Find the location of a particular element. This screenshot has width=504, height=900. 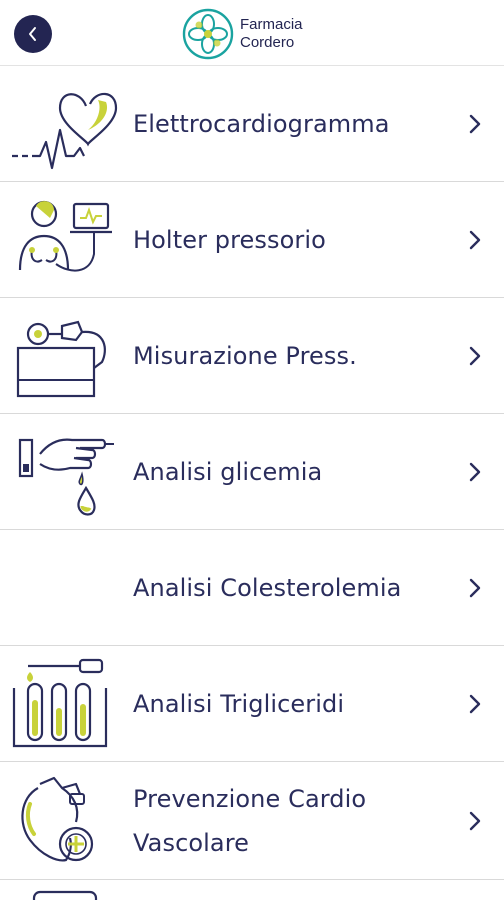

service-row-analisi-glicemia: Analisi glicemia is located at coordinates (252, 472).